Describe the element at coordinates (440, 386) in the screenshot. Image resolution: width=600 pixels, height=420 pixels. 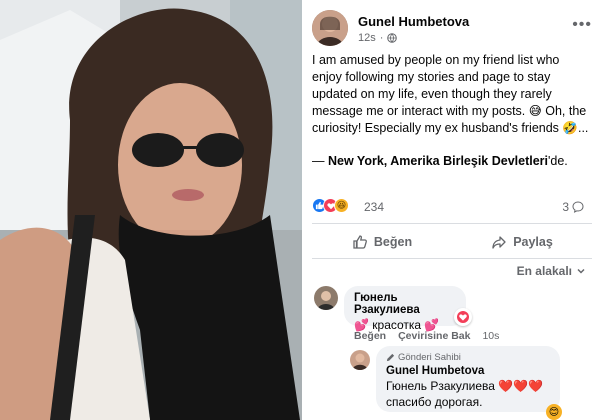
I see `mention-link: Гюнель Рзакулиева` at that location.